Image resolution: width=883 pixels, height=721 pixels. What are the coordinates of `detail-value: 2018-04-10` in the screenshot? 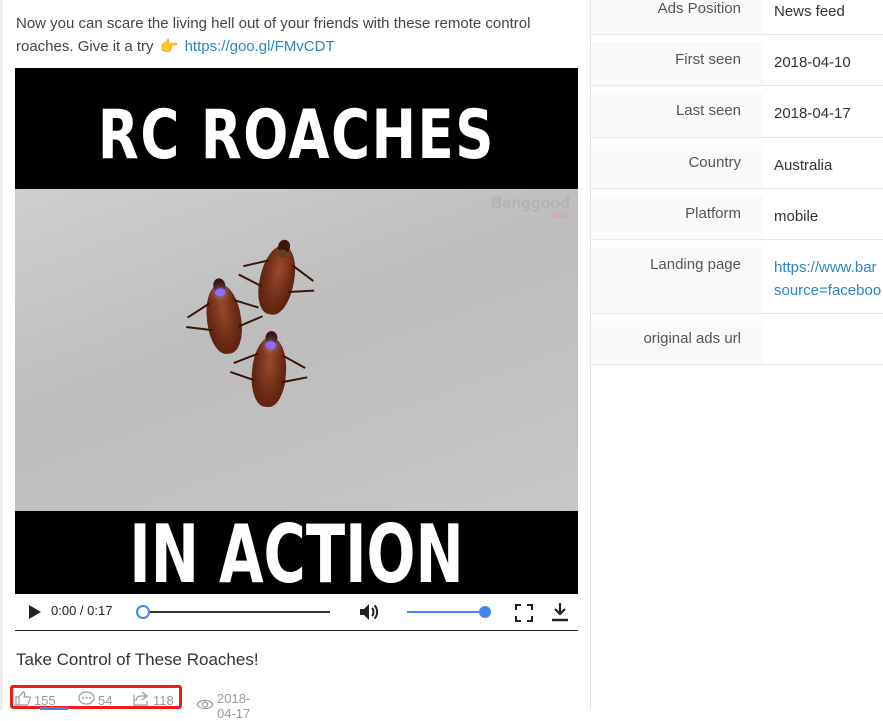 It's located at (812, 62).